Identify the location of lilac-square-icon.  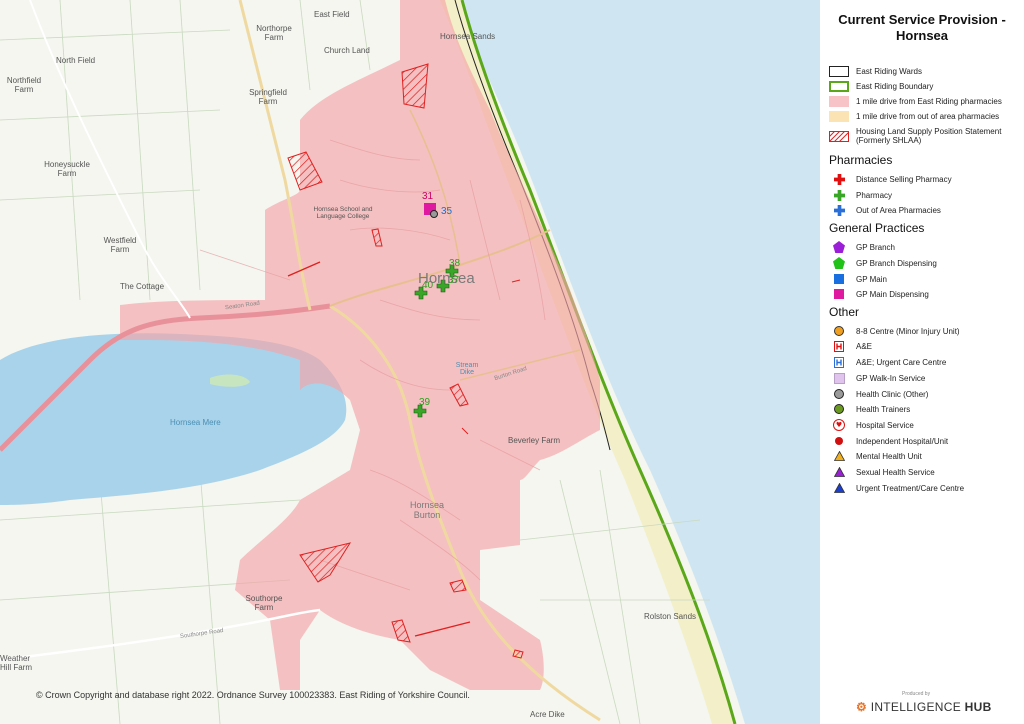
(839, 378).